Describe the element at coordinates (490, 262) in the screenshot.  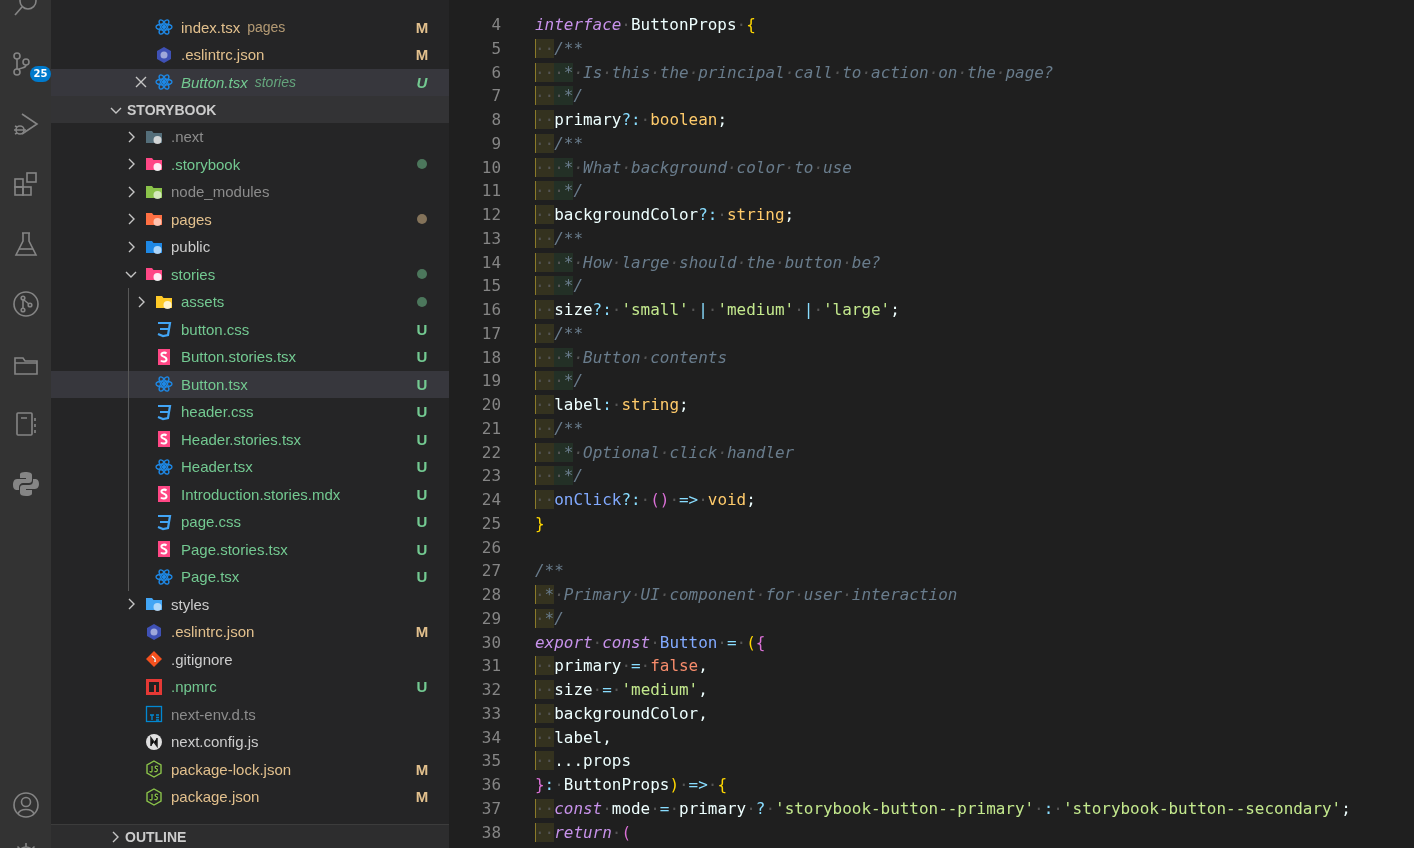
I see `line-number: 14` at that location.